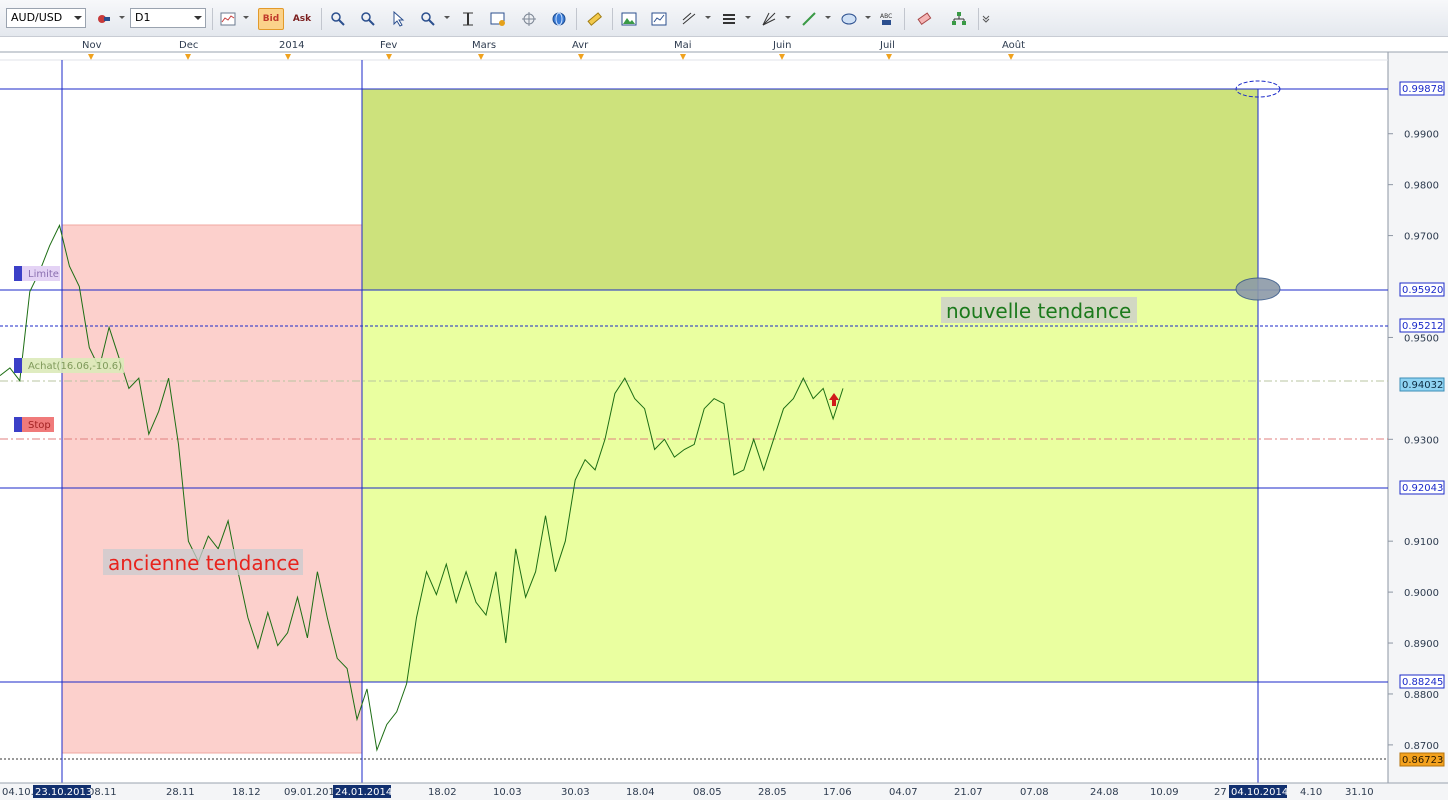  I want to click on save-chart-button, so click(659, 19).